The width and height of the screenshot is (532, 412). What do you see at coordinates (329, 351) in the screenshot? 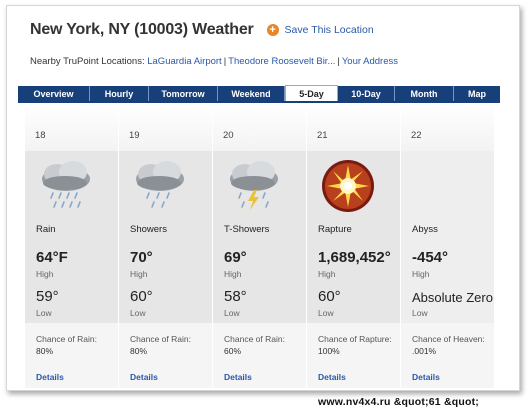
I see `chance-value: 100%` at bounding box center [329, 351].